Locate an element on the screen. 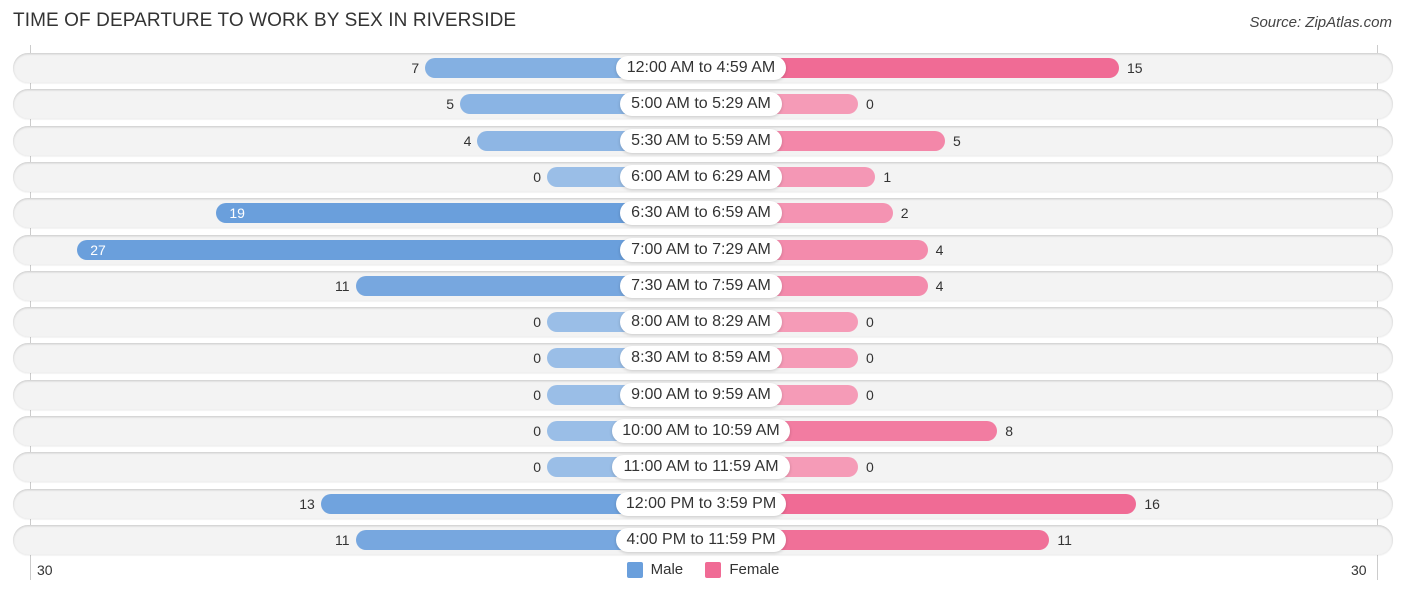 Image resolution: width=1406 pixels, height=594 pixels. category-label: 5:00 AM to 5:29 AM is located at coordinates (701, 104).